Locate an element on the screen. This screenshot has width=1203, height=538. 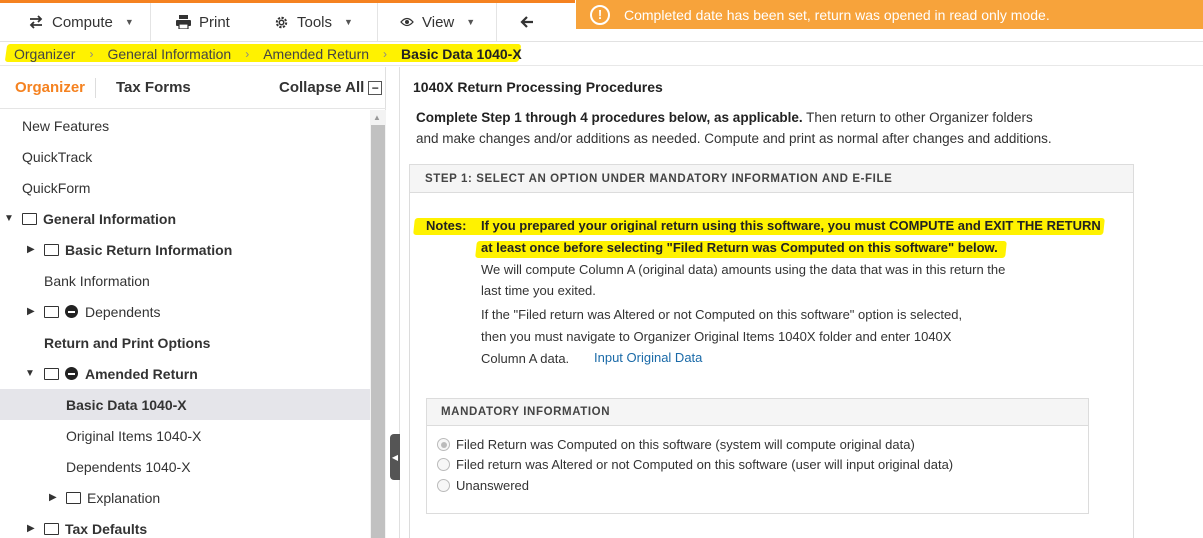
tools-button: Tools ▼ is located at coordinates (313, 22).